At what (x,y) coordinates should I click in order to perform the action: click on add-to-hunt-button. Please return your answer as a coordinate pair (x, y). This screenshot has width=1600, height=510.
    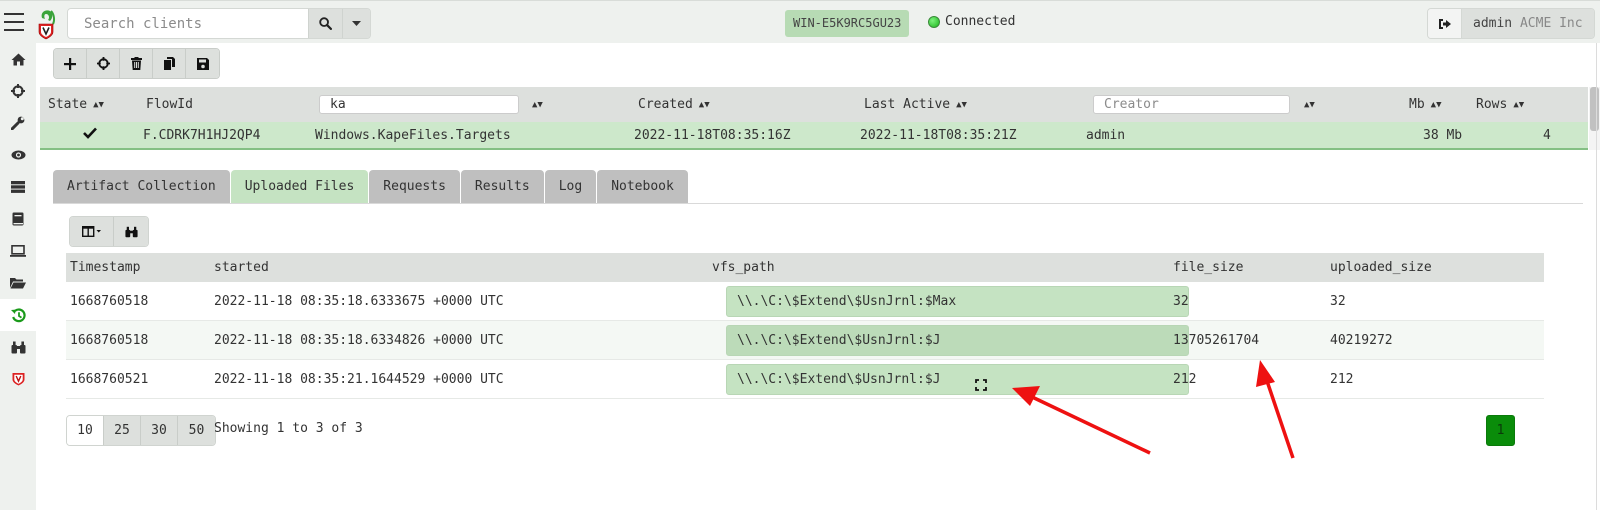
    Looking at the image, I should click on (103, 63).